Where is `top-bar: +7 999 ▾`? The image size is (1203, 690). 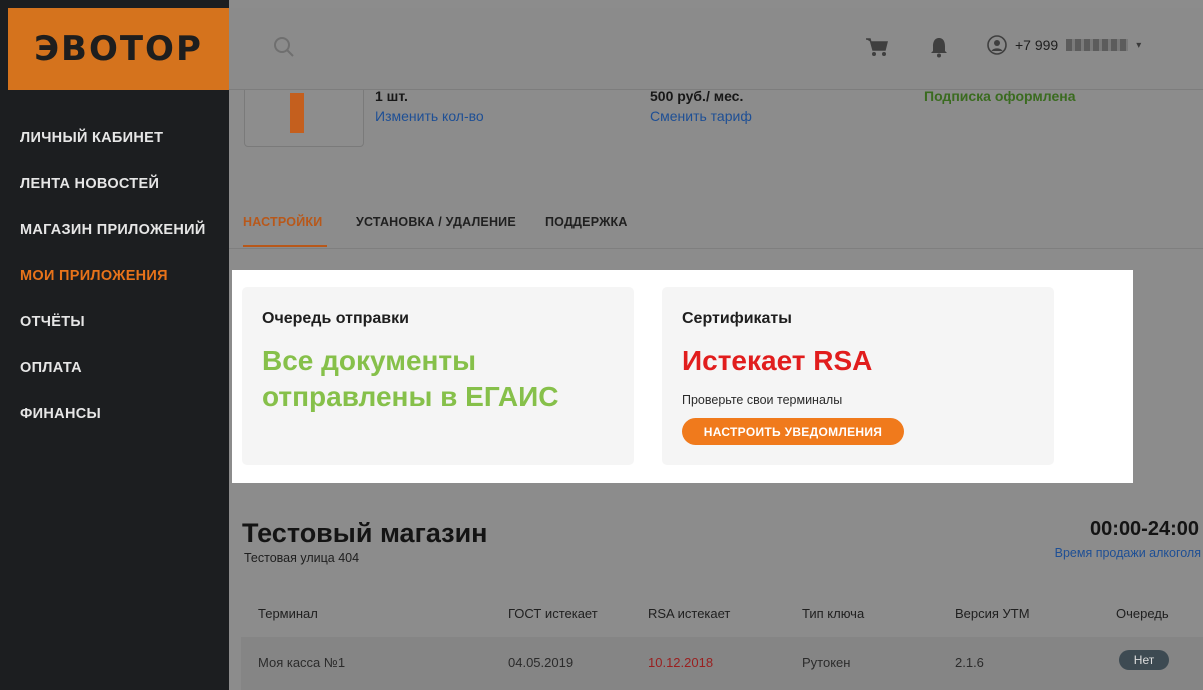
top-bar: +7 999 ▾ is located at coordinates (716, 49).